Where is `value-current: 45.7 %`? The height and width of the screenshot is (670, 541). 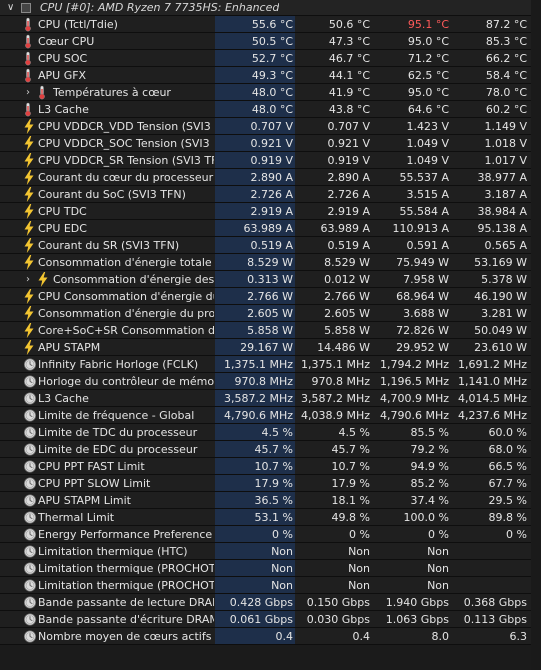 value-current: 45.7 % is located at coordinates (255, 449).